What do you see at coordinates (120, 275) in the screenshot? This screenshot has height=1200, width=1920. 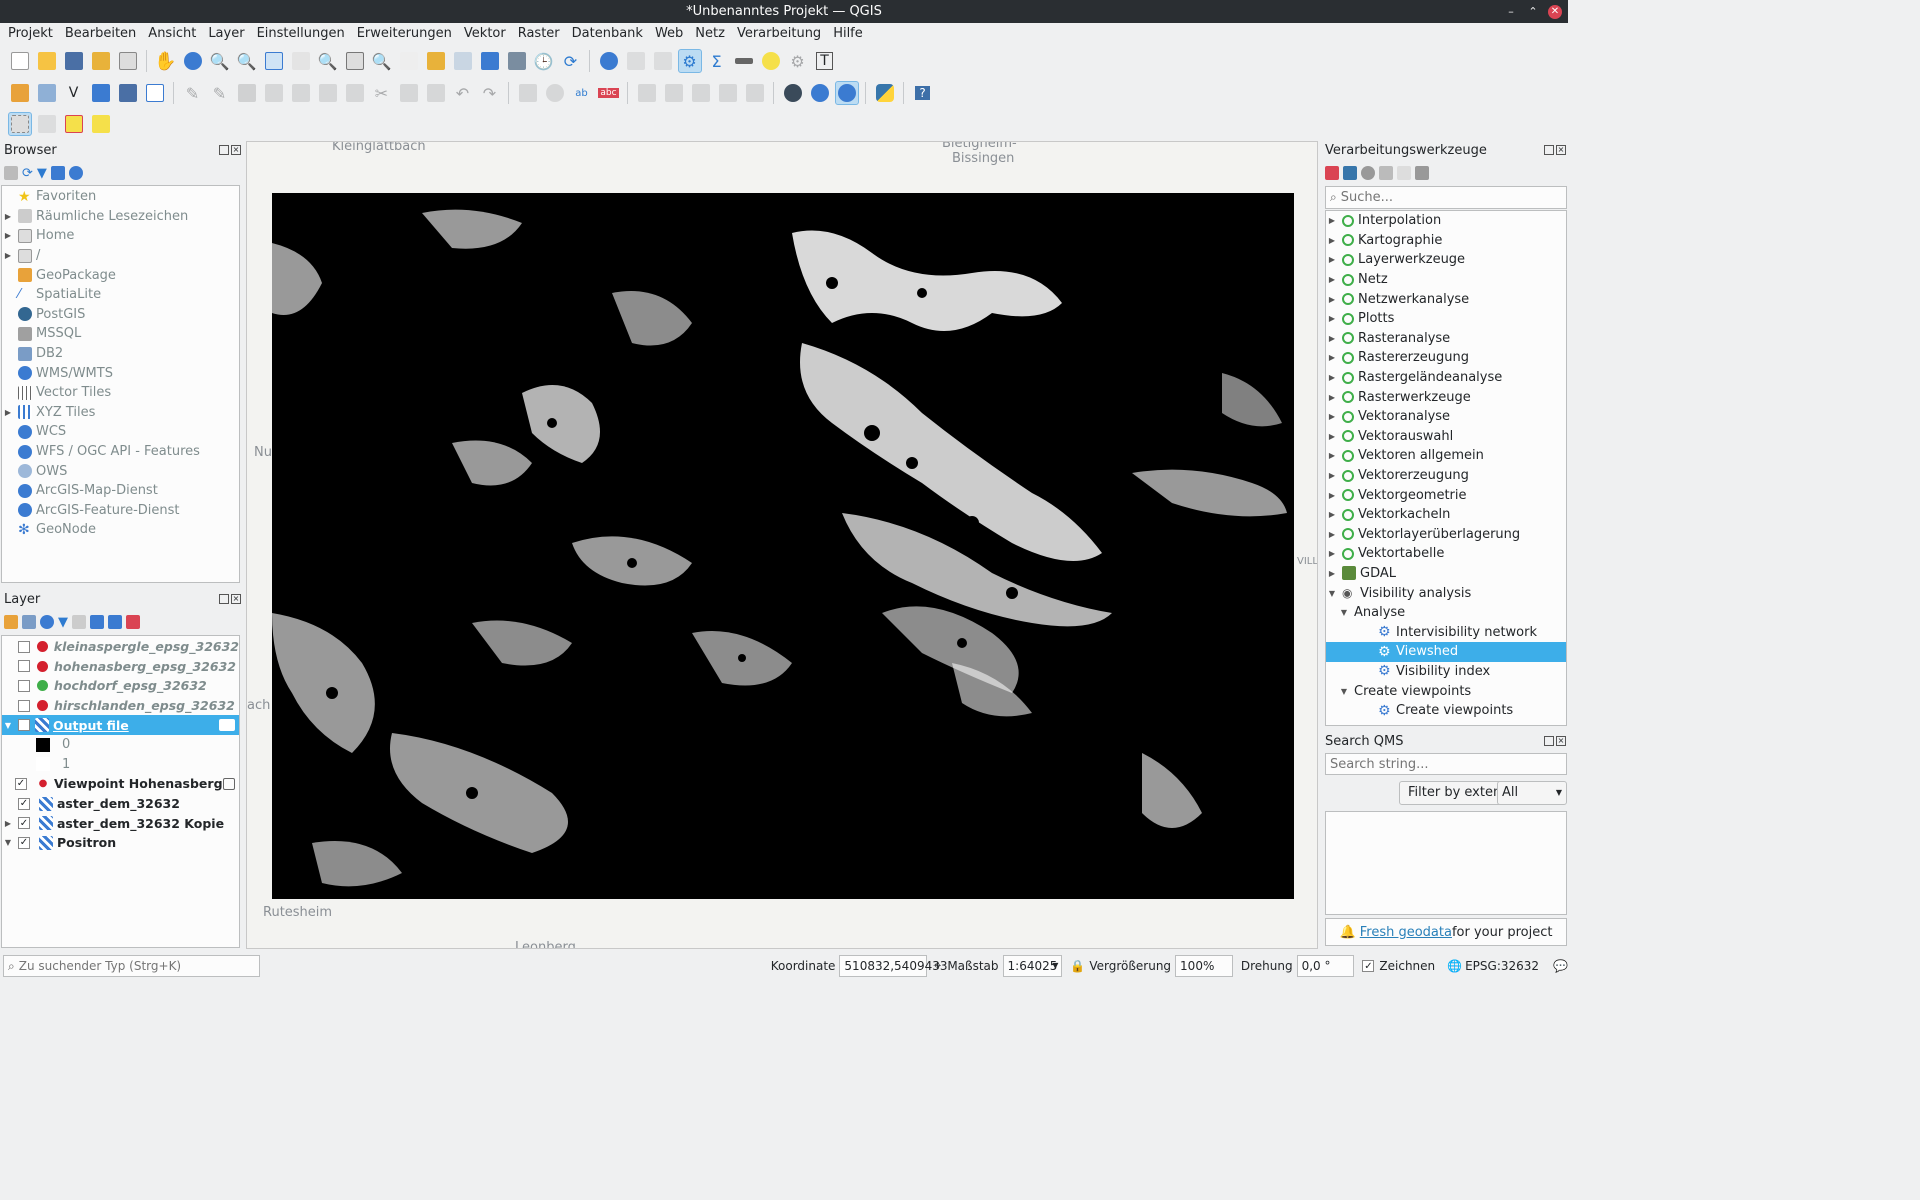 I see `browser-item-geopackage: GeoPackage` at bounding box center [120, 275].